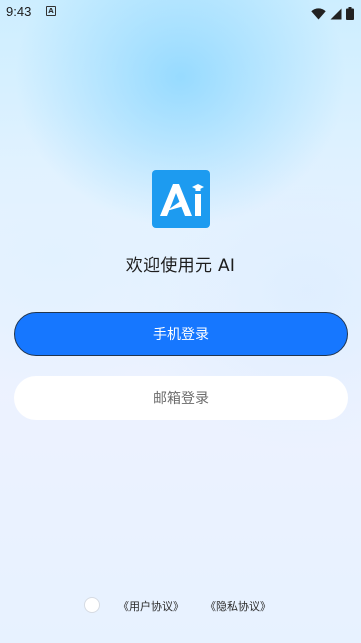 Image resolution: width=361 pixels, height=643 pixels. I want to click on graduation-cap-icon, so click(198, 187).